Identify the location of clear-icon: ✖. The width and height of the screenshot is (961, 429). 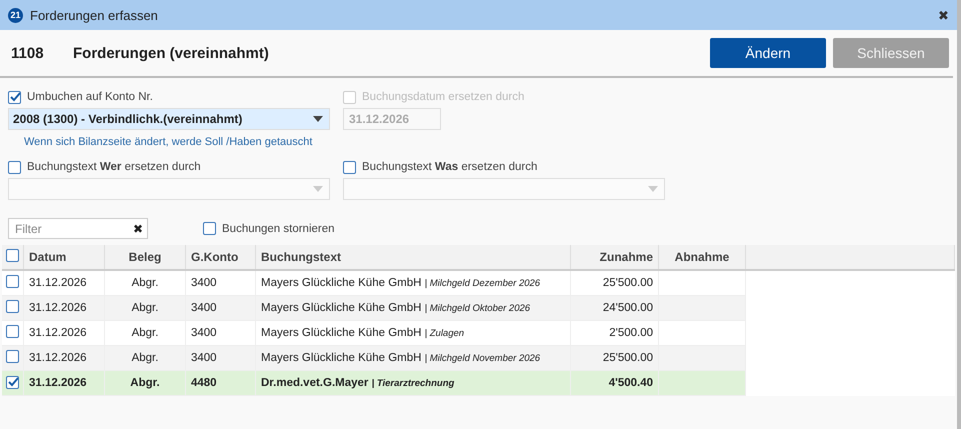
(138, 229).